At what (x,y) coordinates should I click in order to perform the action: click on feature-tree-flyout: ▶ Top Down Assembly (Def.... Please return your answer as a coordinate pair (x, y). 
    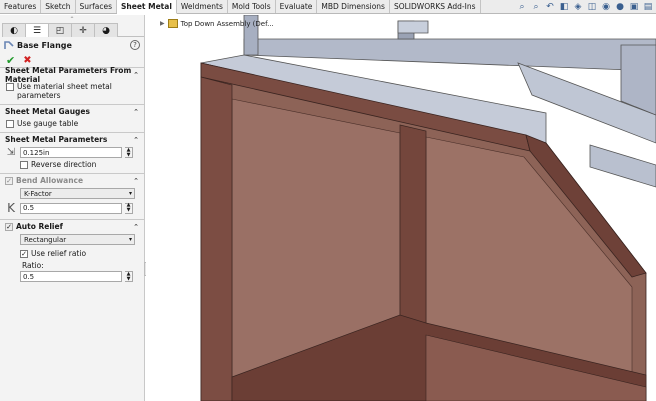
    Looking at the image, I should click on (217, 23).